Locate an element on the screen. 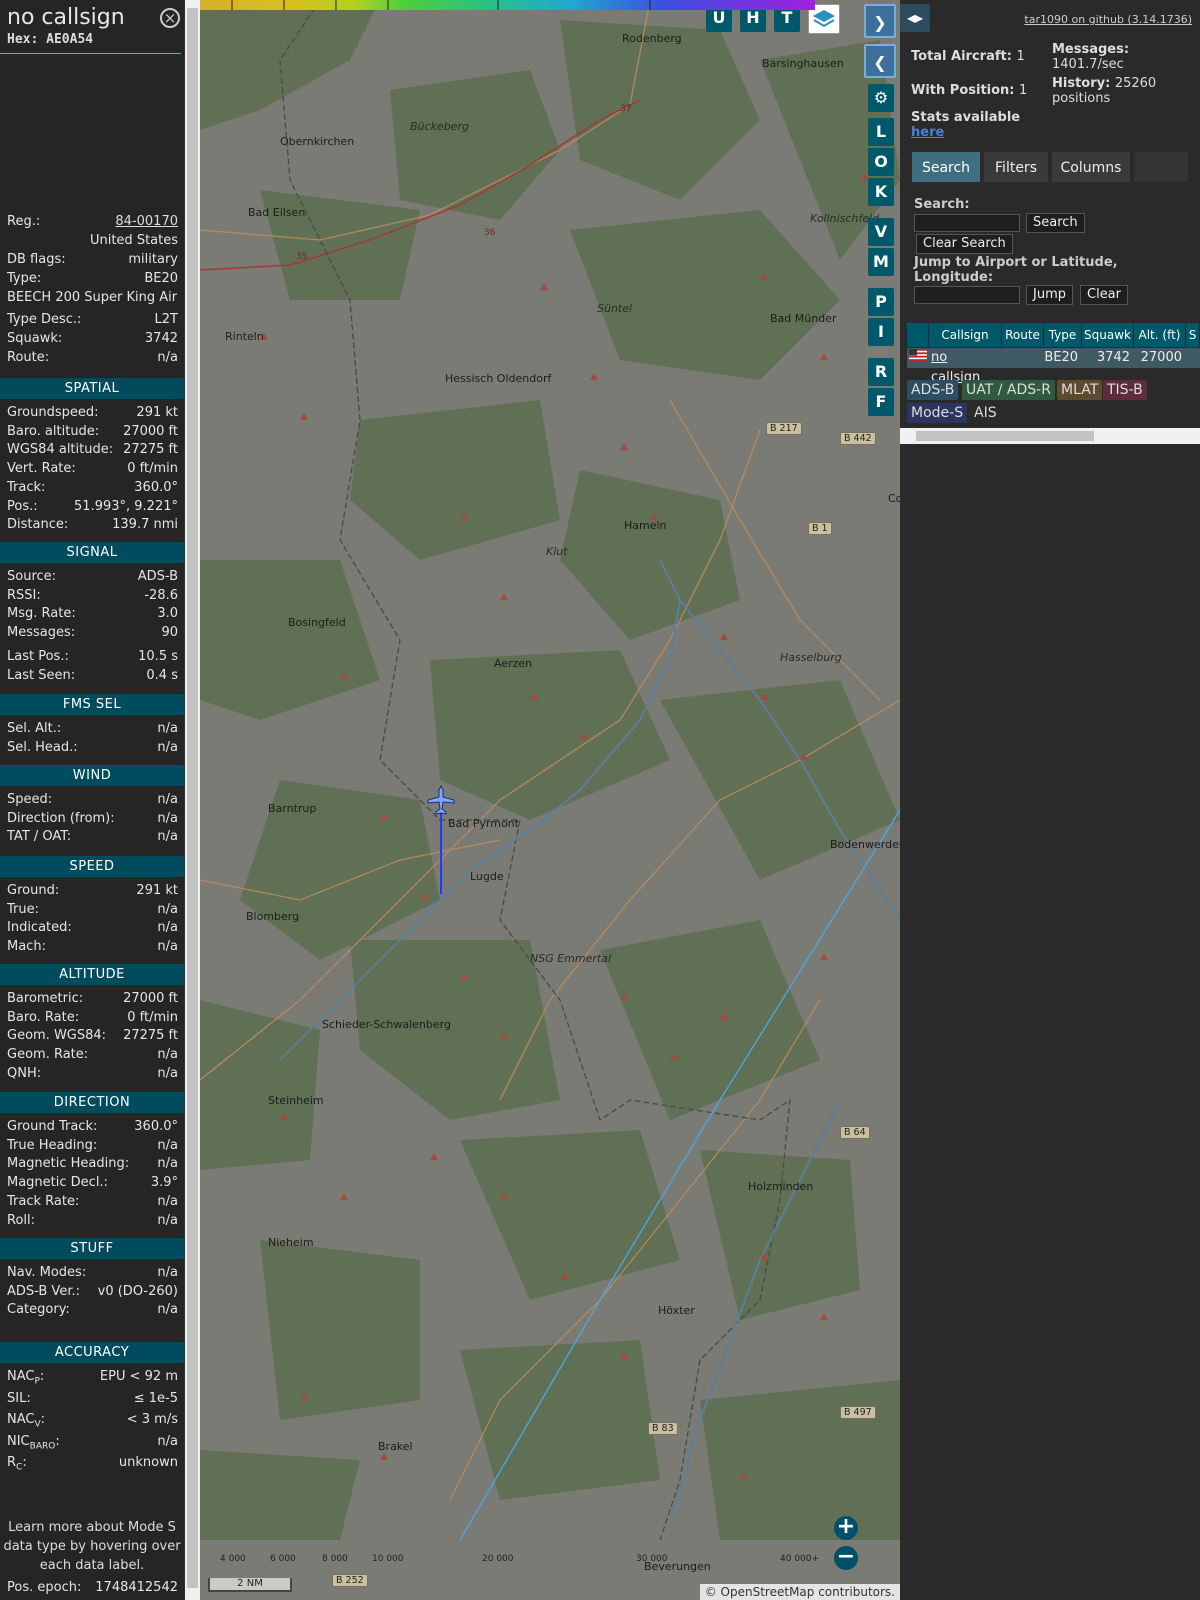 The image size is (1200, 1600). wind-row: TAT / OAT: n/a is located at coordinates (92, 838).